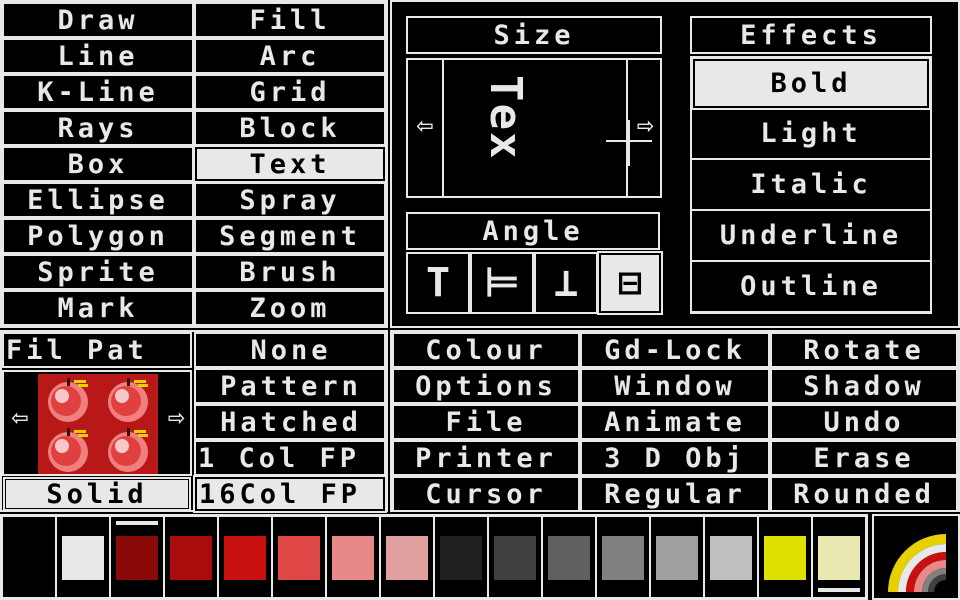  Describe the element at coordinates (20, 420) in the screenshot. I see `pattern-left-arrow: ⇦` at that location.